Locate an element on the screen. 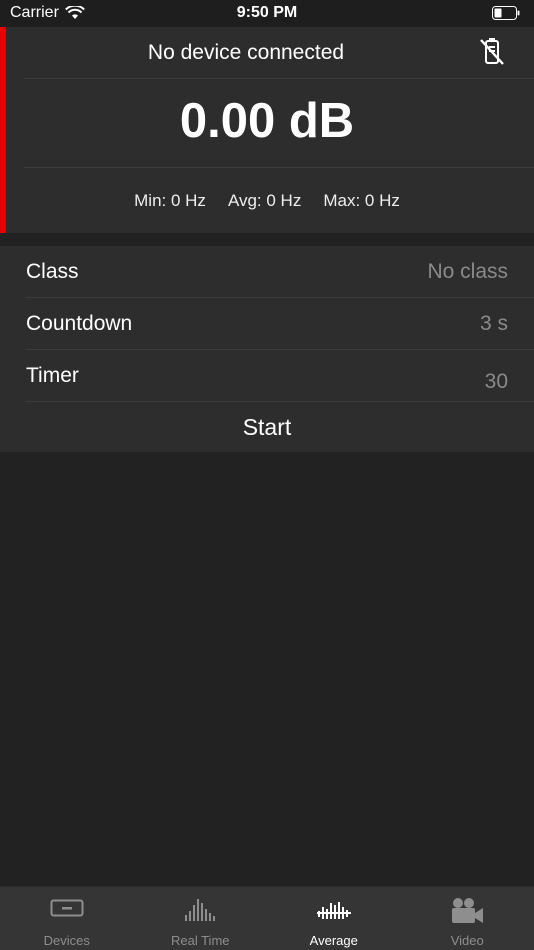 This screenshot has width=534, height=950. timer-row: Timer 30 is located at coordinates (267, 376).